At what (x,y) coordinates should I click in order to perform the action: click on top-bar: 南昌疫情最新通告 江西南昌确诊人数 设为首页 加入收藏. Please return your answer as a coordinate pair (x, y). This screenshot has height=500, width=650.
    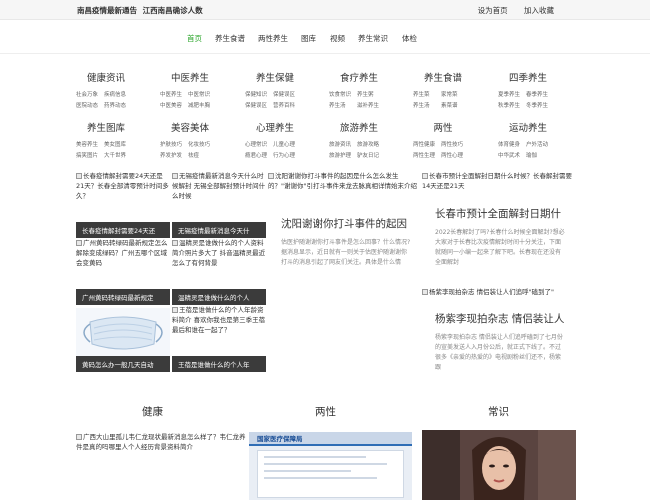
    Looking at the image, I should click on (325, 10).